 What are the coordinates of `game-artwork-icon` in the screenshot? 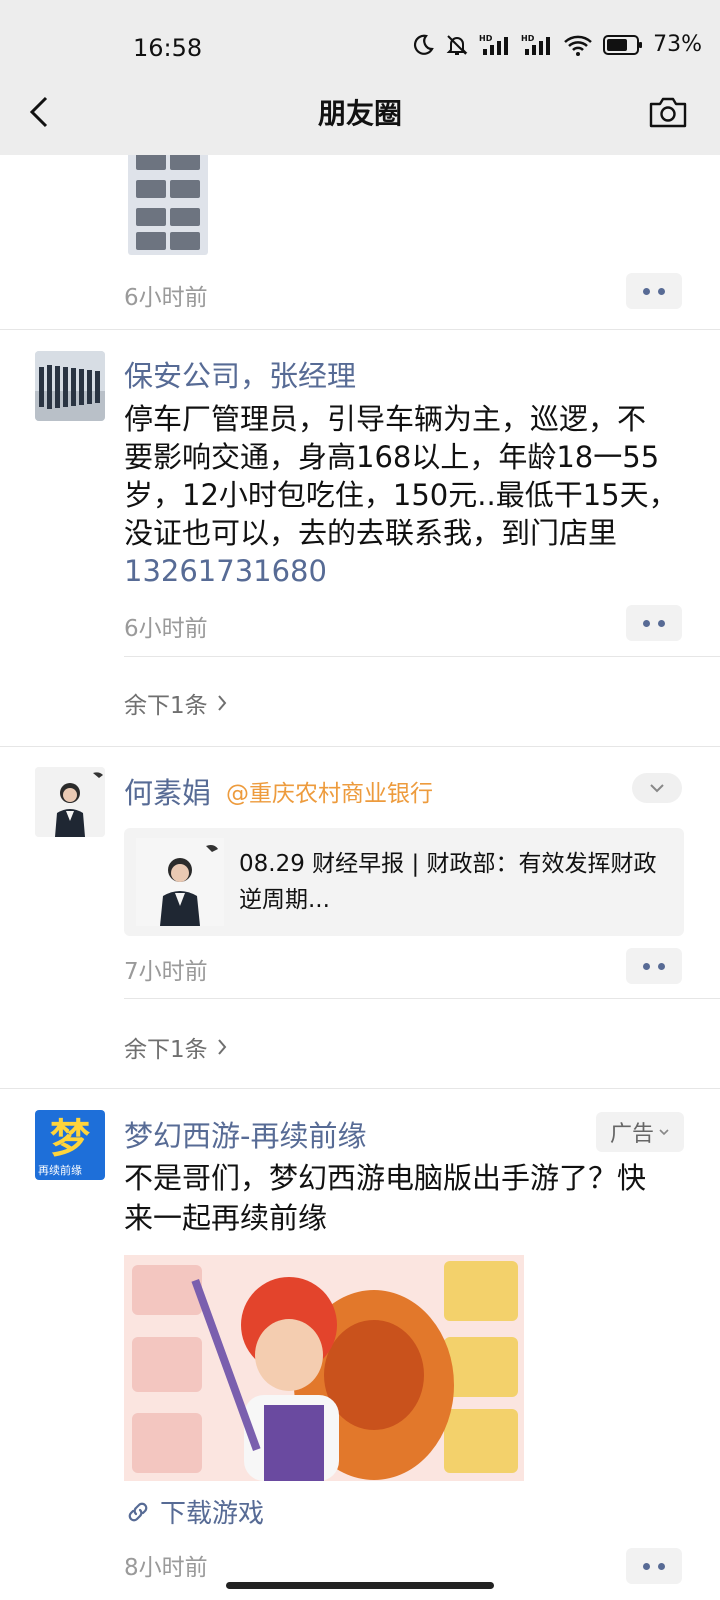 It's located at (324, 1368).